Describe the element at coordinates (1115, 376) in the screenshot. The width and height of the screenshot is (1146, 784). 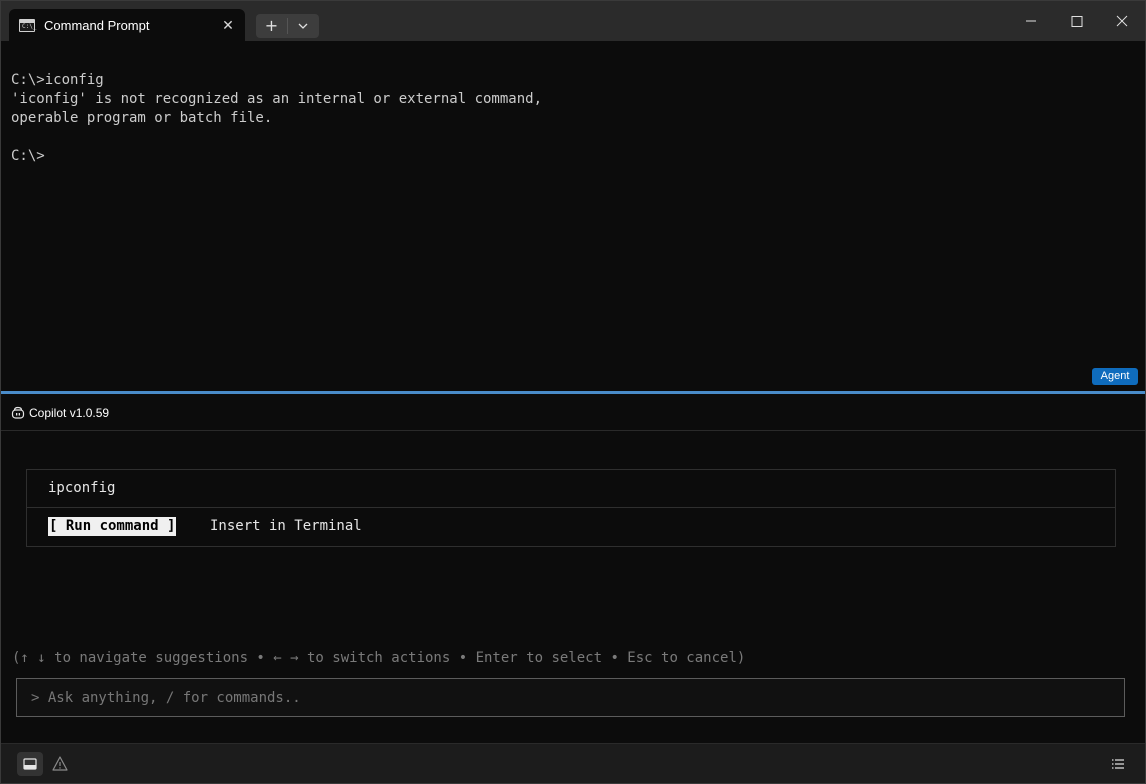
I see `agent-badge: Agent` at that location.